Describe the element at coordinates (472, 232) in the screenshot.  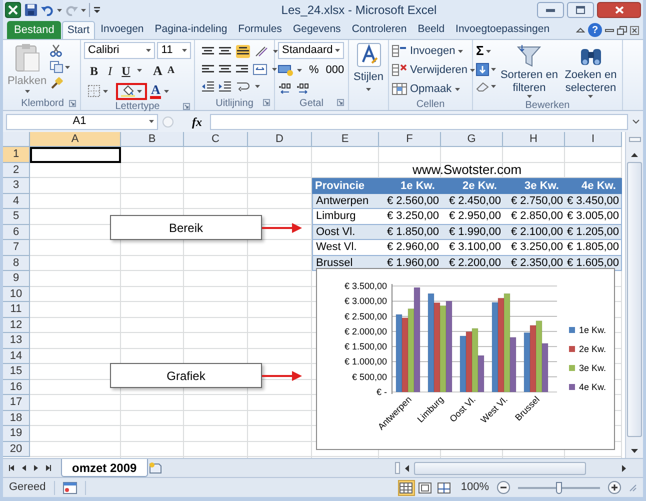
I see `table-cell: € 1.990,00` at that location.